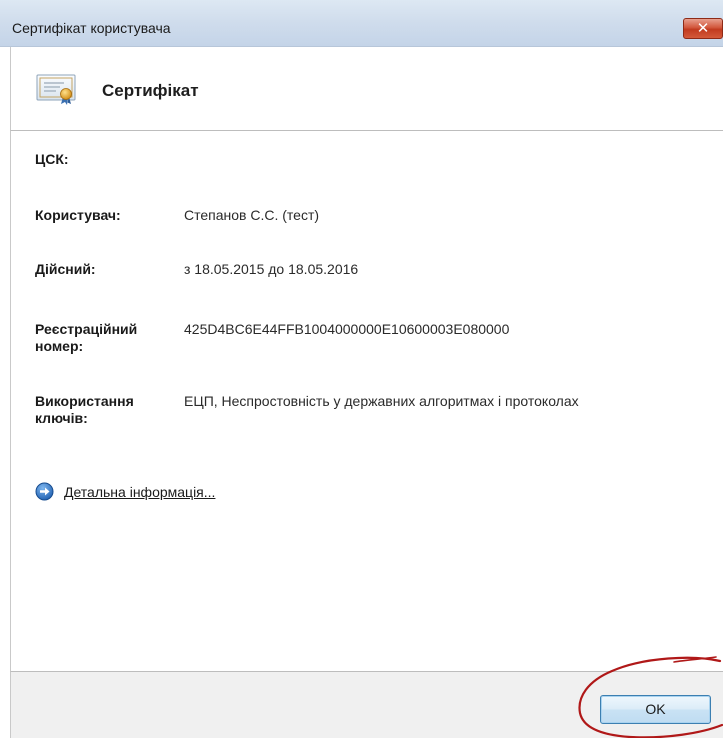 The height and width of the screenshot is (738, 723). I want to click on arrow-right-circle-icon, so click(44, 491).